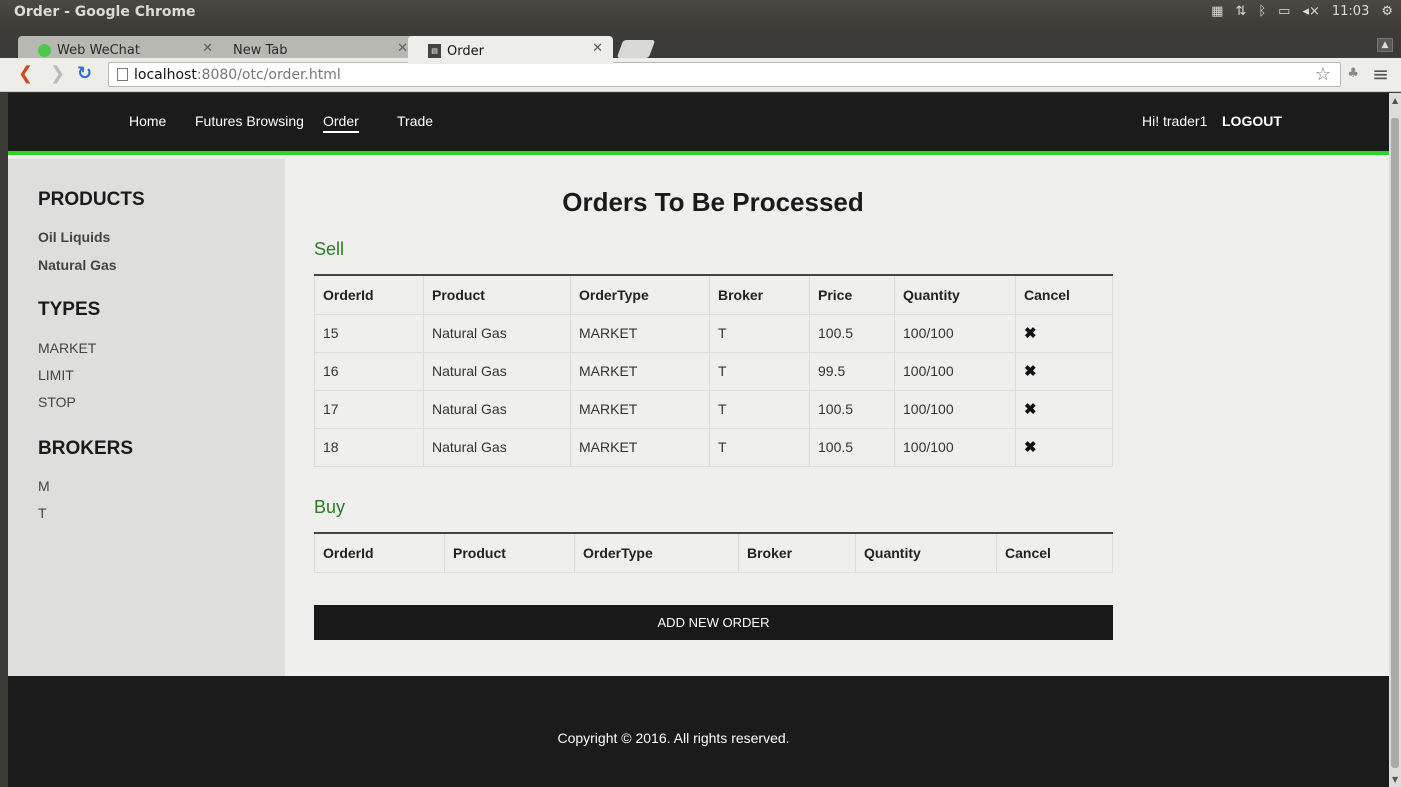  Describe the element at coordinates (86, 448) in the screenshot. I see `brokers-heading: BROKERS` at that location.